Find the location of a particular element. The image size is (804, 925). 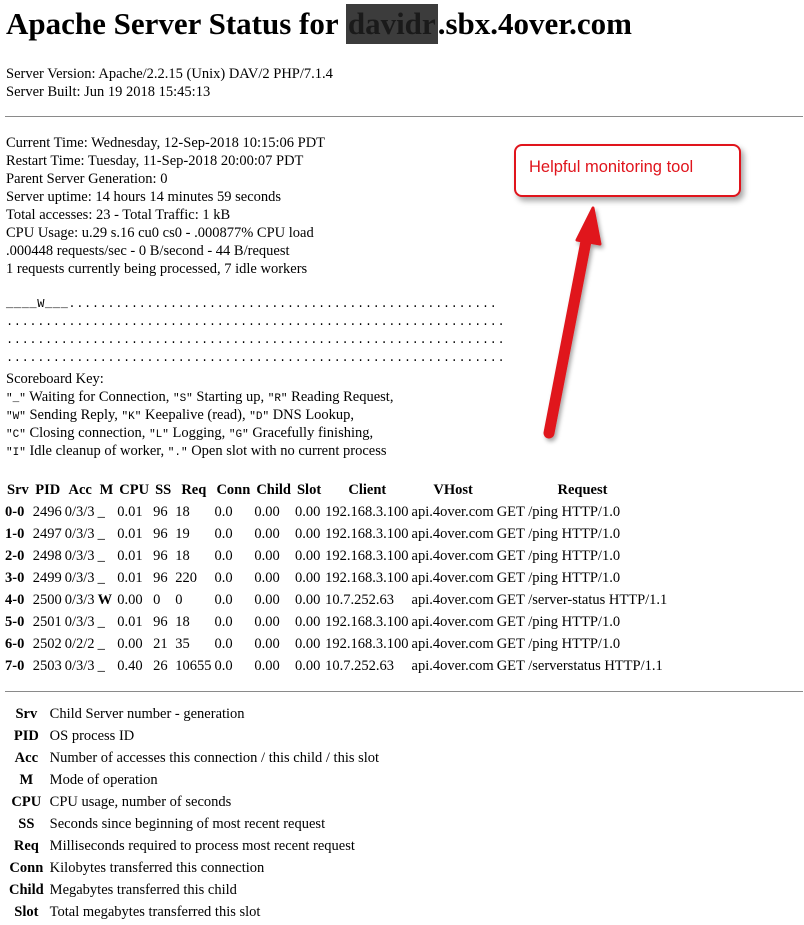

annotation-arrow is located at coordinates (572, 322).